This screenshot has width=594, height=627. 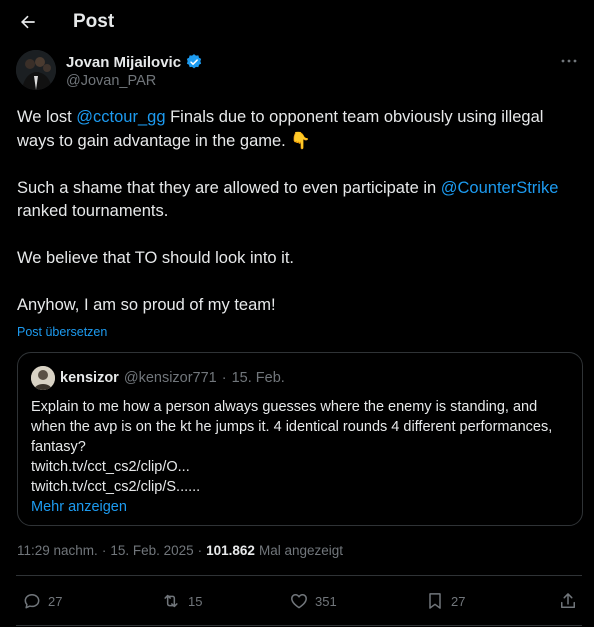 I want to click on share-button, so click(x=568, y=601).